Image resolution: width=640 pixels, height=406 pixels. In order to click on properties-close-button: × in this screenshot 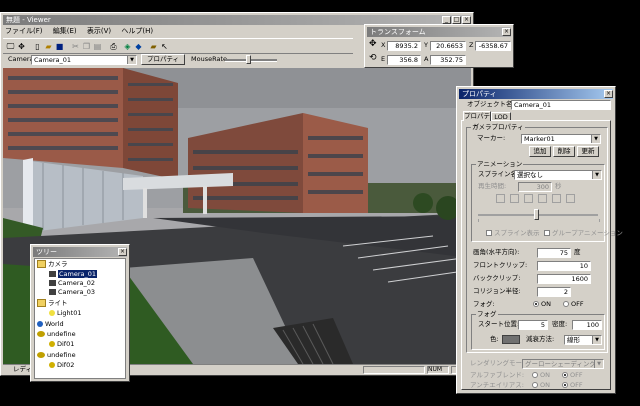, I will do `click(608, 94)`.